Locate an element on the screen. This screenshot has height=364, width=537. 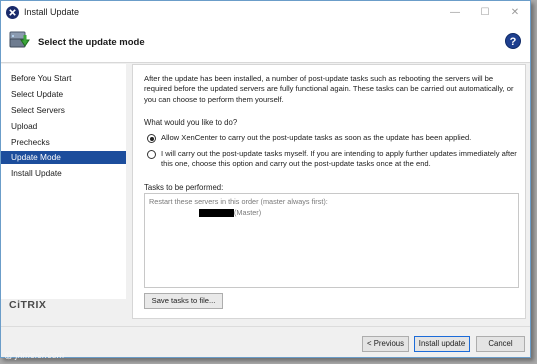
minimize-icon: — is located at coordinates (455, 12).